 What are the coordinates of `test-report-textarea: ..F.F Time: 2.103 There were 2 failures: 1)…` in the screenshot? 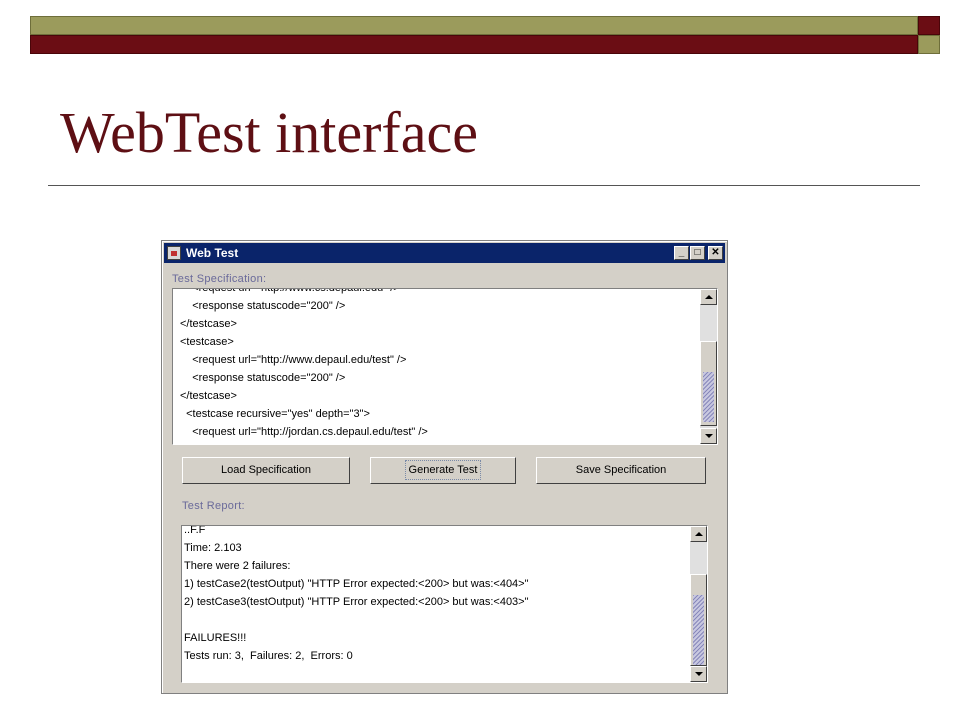 It's located at (444, 604).